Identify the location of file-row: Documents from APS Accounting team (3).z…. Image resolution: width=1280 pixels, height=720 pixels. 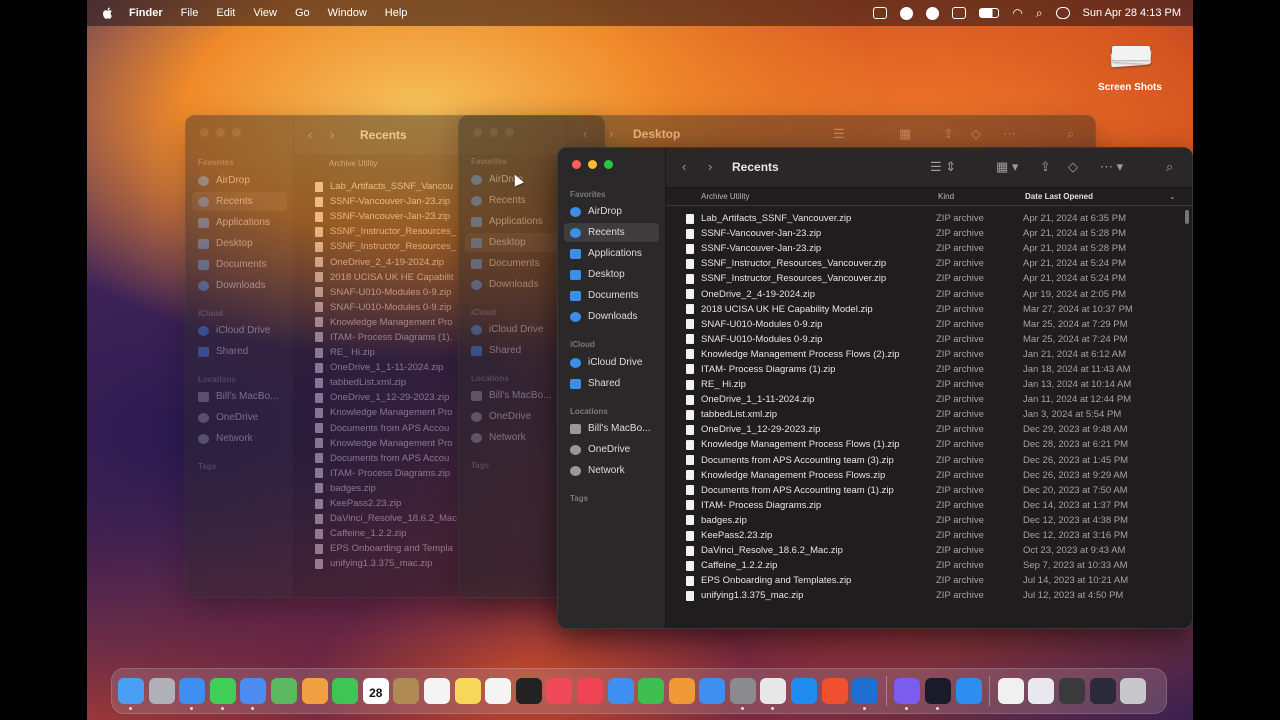
(934, 460).